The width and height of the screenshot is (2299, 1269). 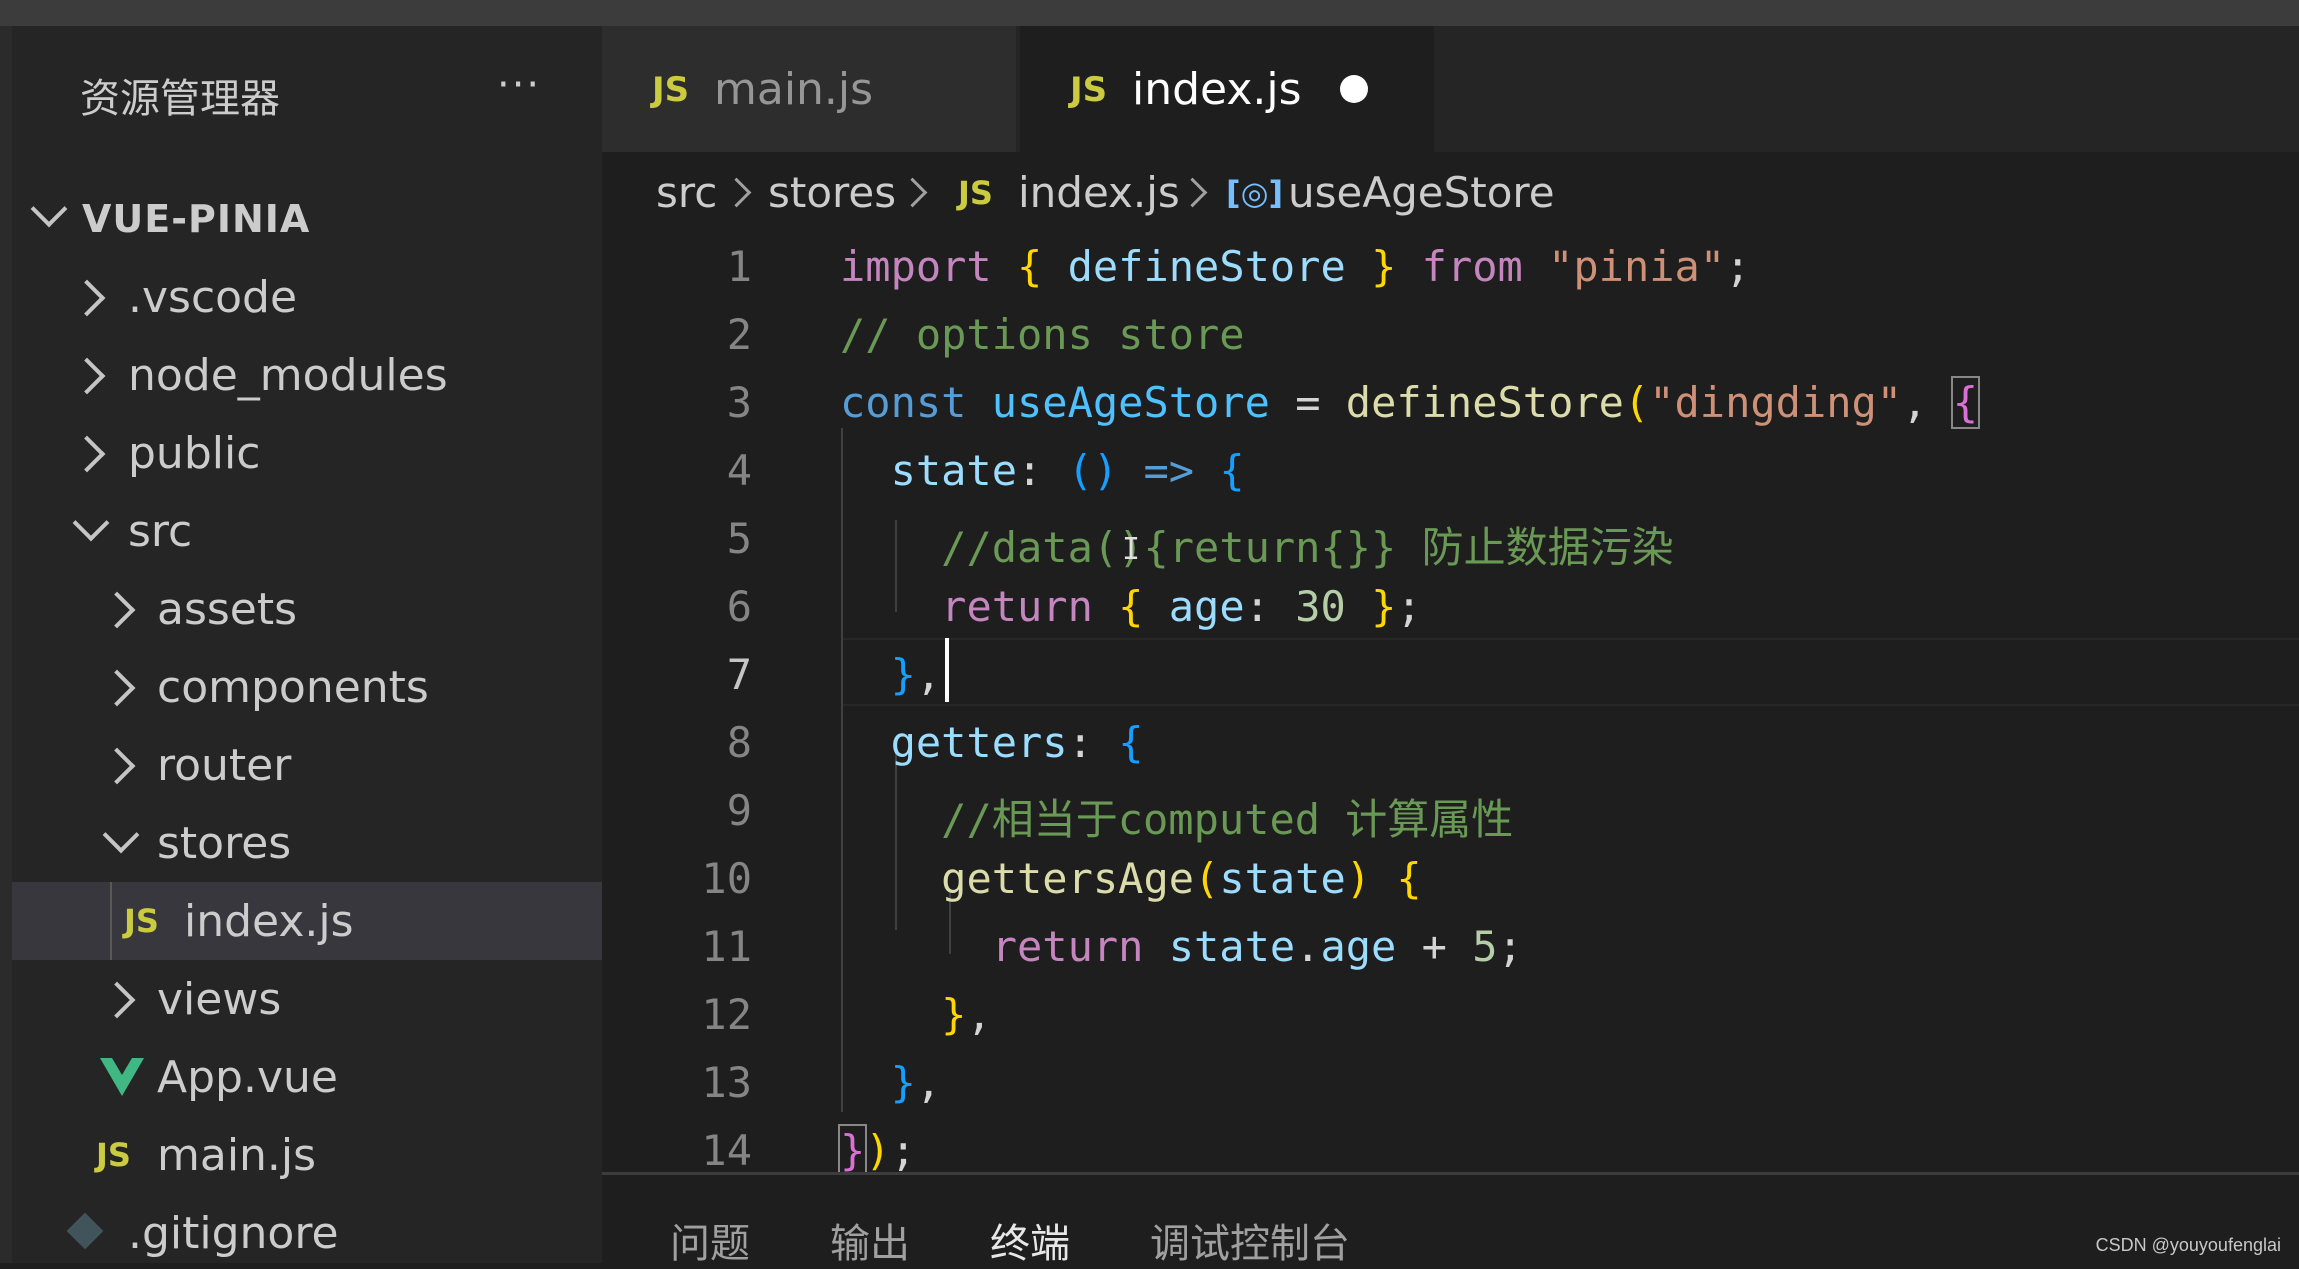 What do you see at coordinates (269, 921) in the screenshot?
I see `file-label: index.js` at bounding box center [269, 921].